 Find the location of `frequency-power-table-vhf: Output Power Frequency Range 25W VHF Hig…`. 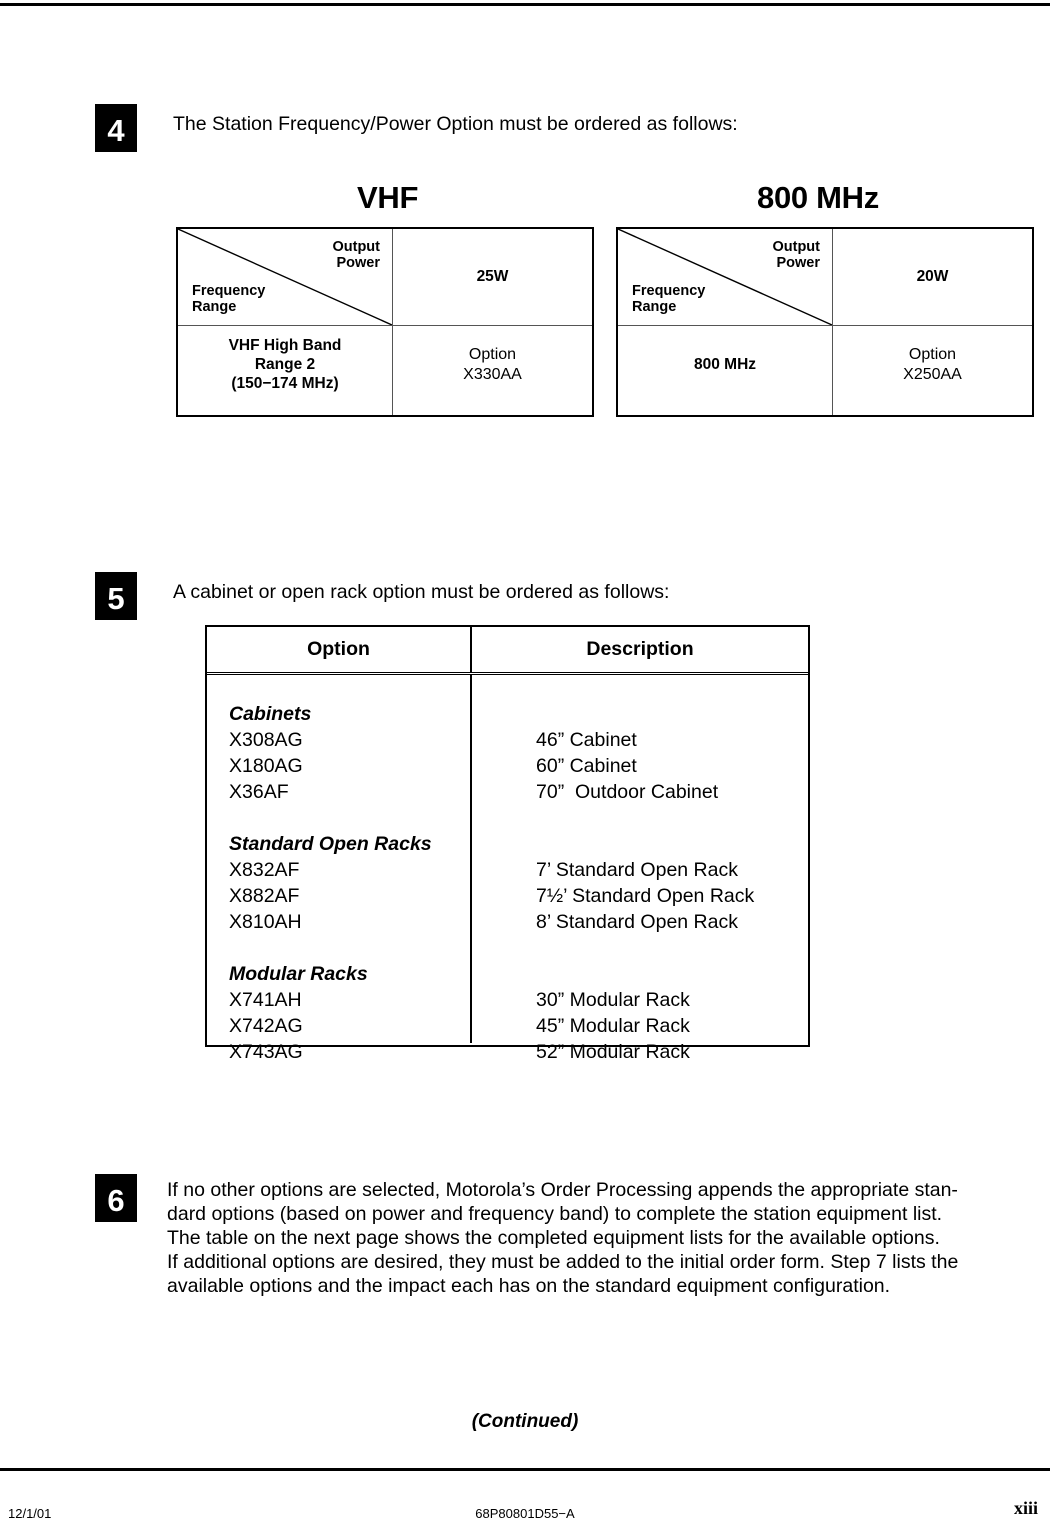

frequency-power-table-vhf: Output Power Frequency Range 25W VHF Hig… is located at coordinates (385, 322).